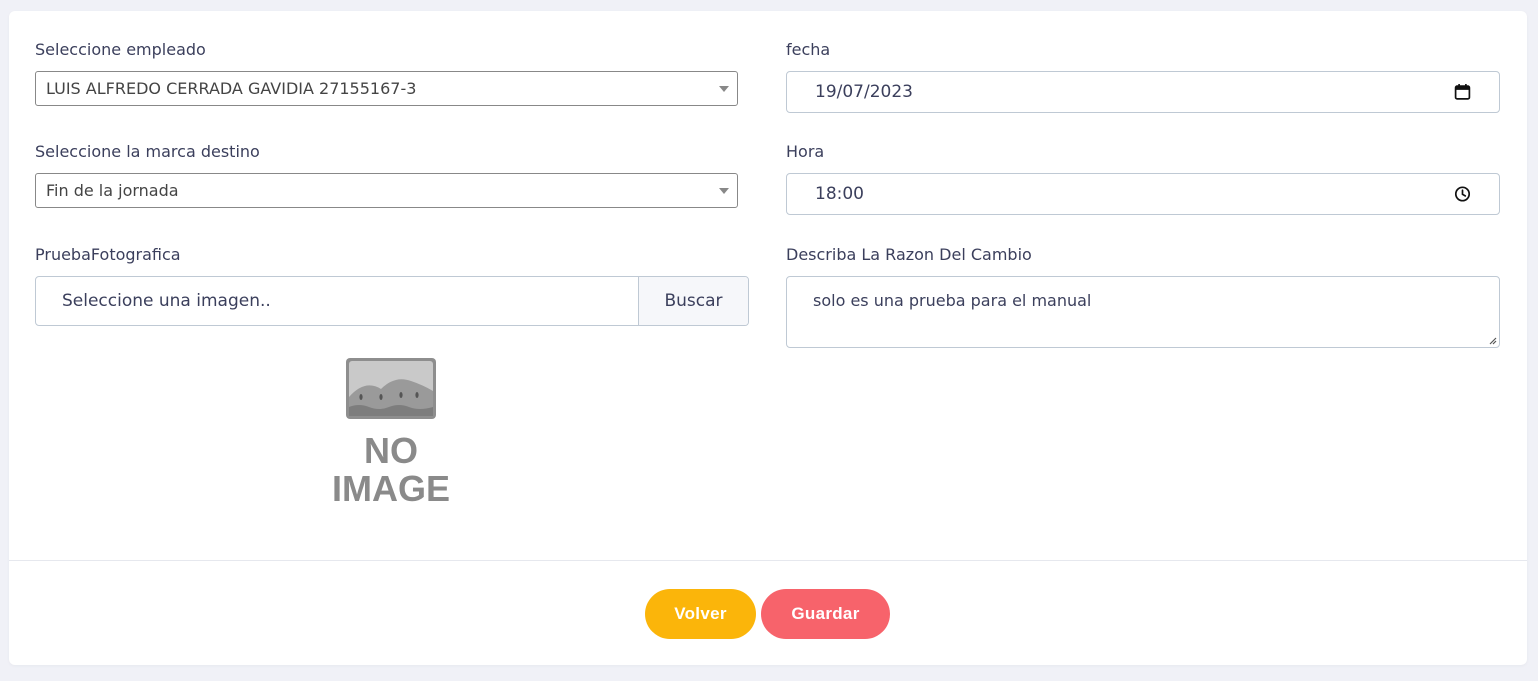 The height and width of the screenshot is (681, 1538). I want to click on resize-handle-icon, so click(1492, 340).